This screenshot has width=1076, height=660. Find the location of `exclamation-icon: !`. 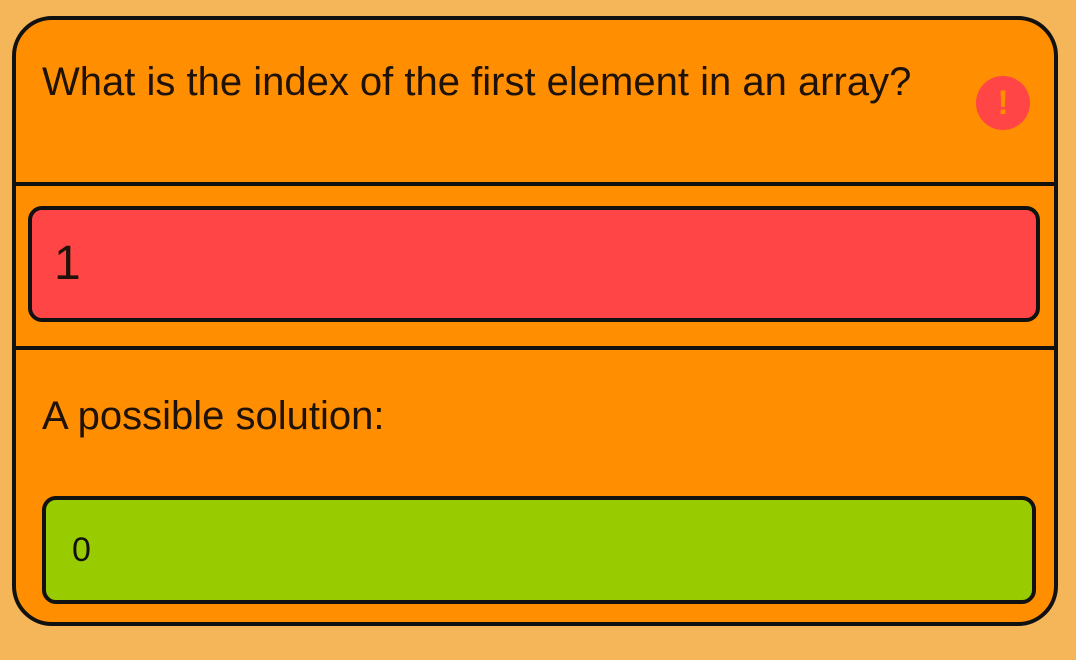

exclamation-icon: ! is located at coordinates (1003, 103).